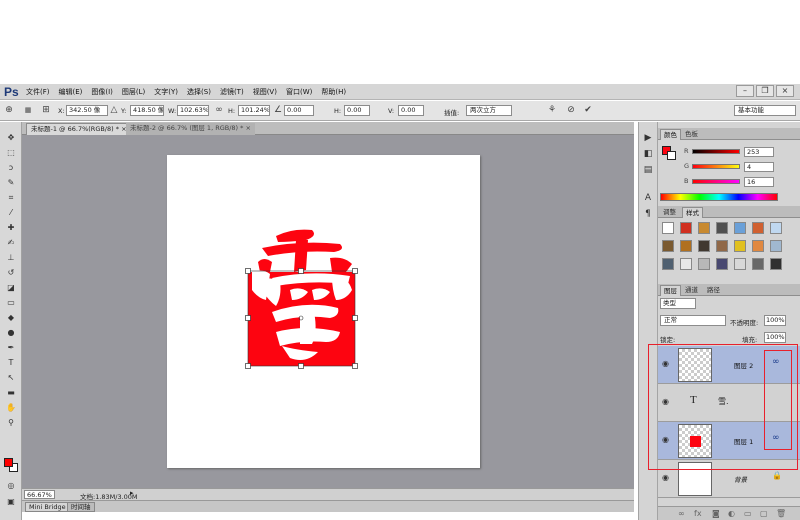 The image size is (800, 520). Describe the element at coordinates (731, 513) in the screenshot. I see `adjustment-icon: ◐` at that location.